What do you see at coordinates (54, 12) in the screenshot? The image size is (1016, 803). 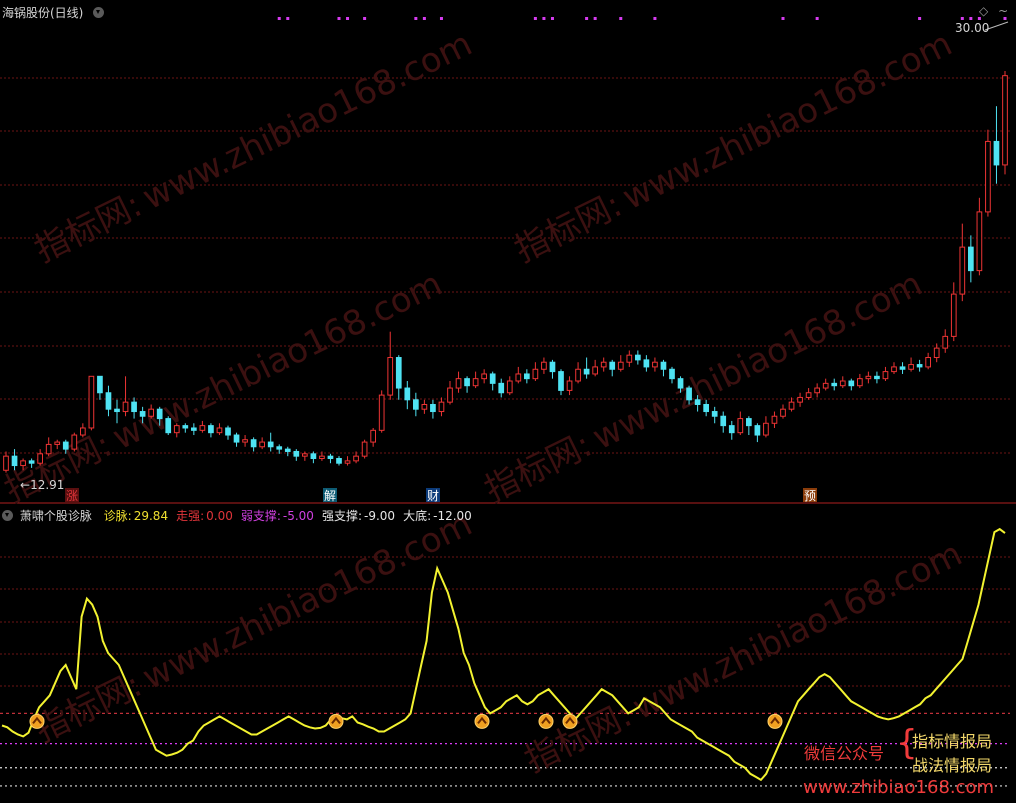 I see `stock-title-bar: 海锅股份(日线)` at bounding box center [54, 12].